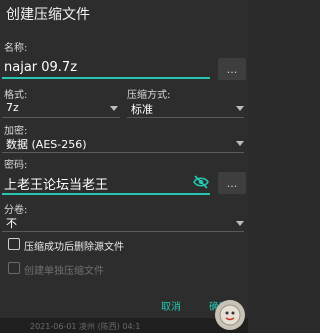 This screenshot has height=333, width=320. I want to click on split-underline, so click(123, 231).